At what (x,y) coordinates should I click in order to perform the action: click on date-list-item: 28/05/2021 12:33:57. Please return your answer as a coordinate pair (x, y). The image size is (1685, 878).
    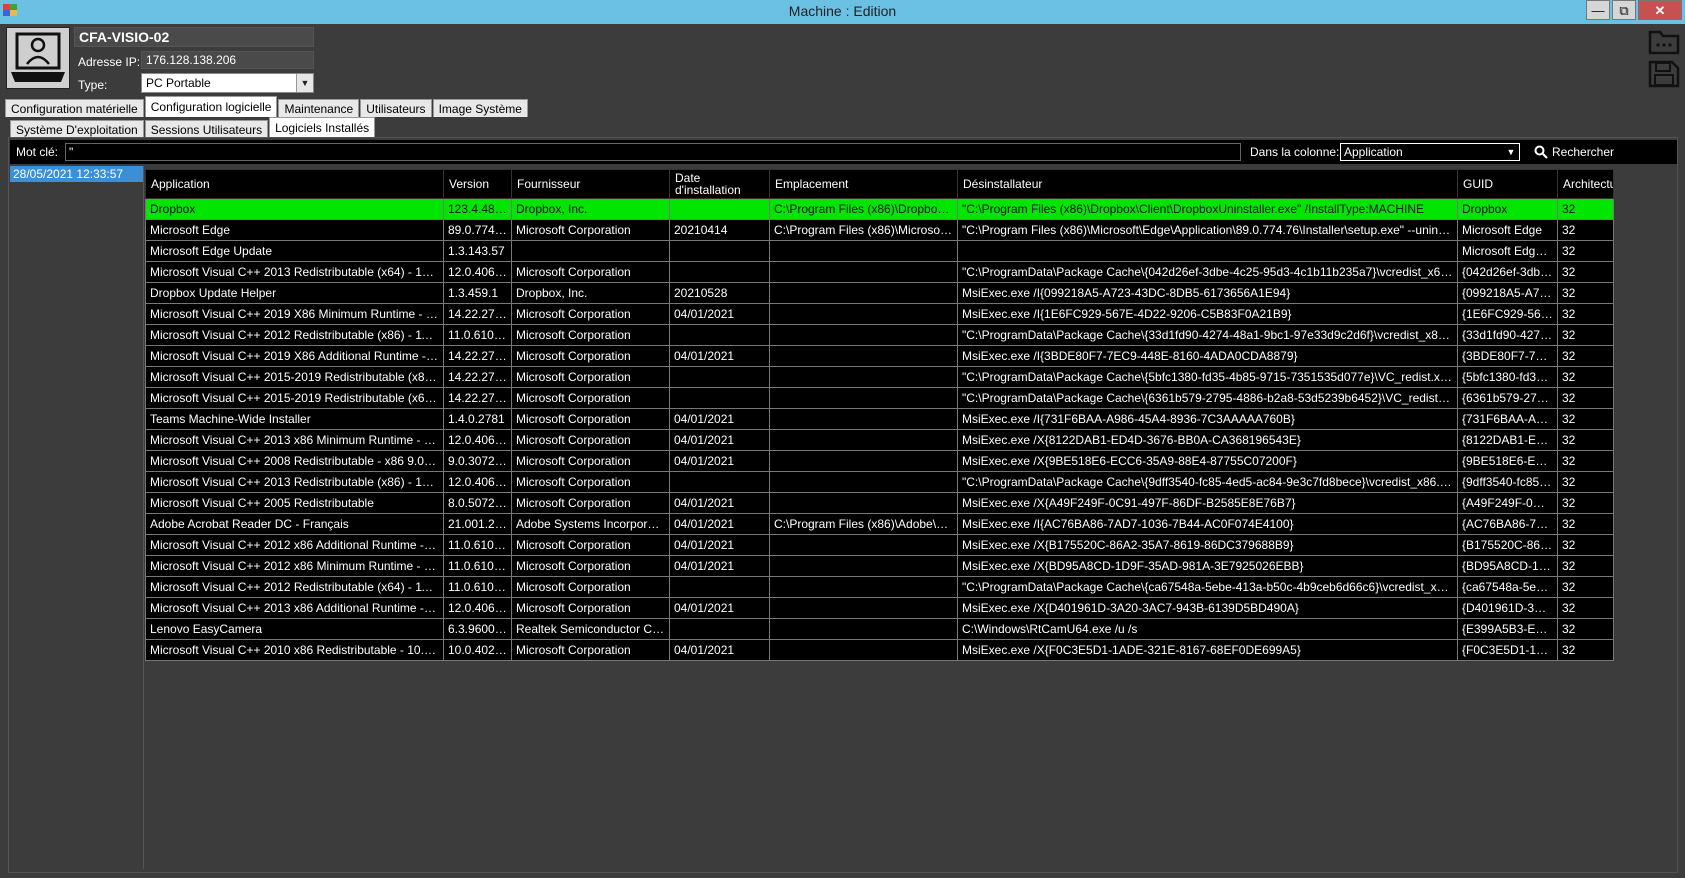
    Looking at the image, I should click on (76, 174).